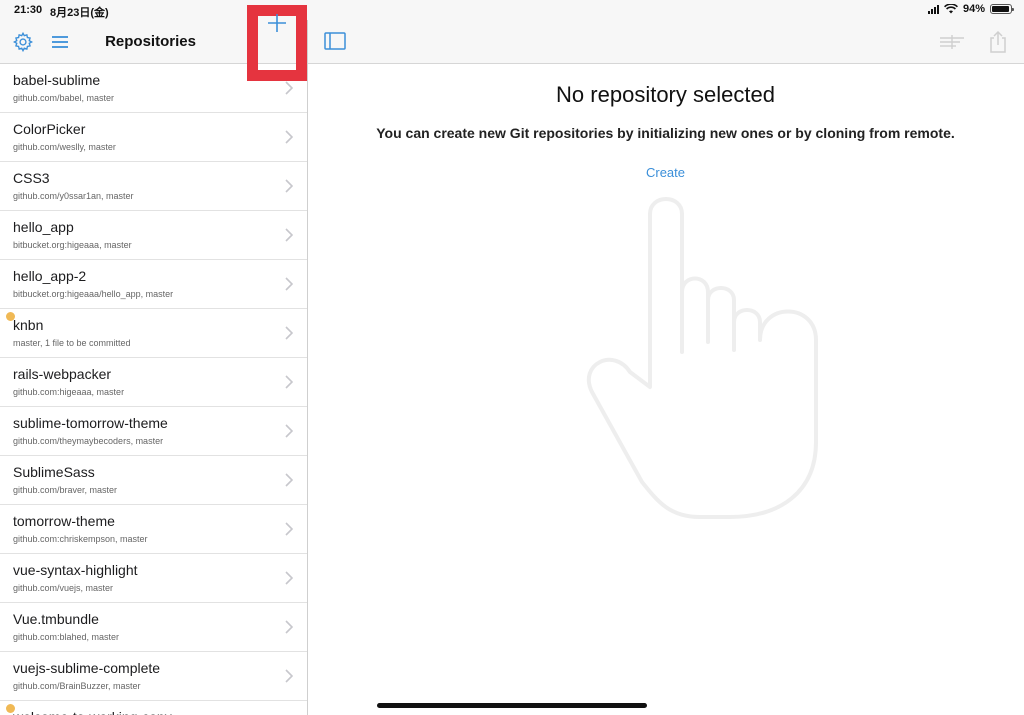 This screenshot has width=1024, height=715. Describe the element at coordinates (57, 80) in the screenshot. I see `repository-name: babel-sublime` at that location.